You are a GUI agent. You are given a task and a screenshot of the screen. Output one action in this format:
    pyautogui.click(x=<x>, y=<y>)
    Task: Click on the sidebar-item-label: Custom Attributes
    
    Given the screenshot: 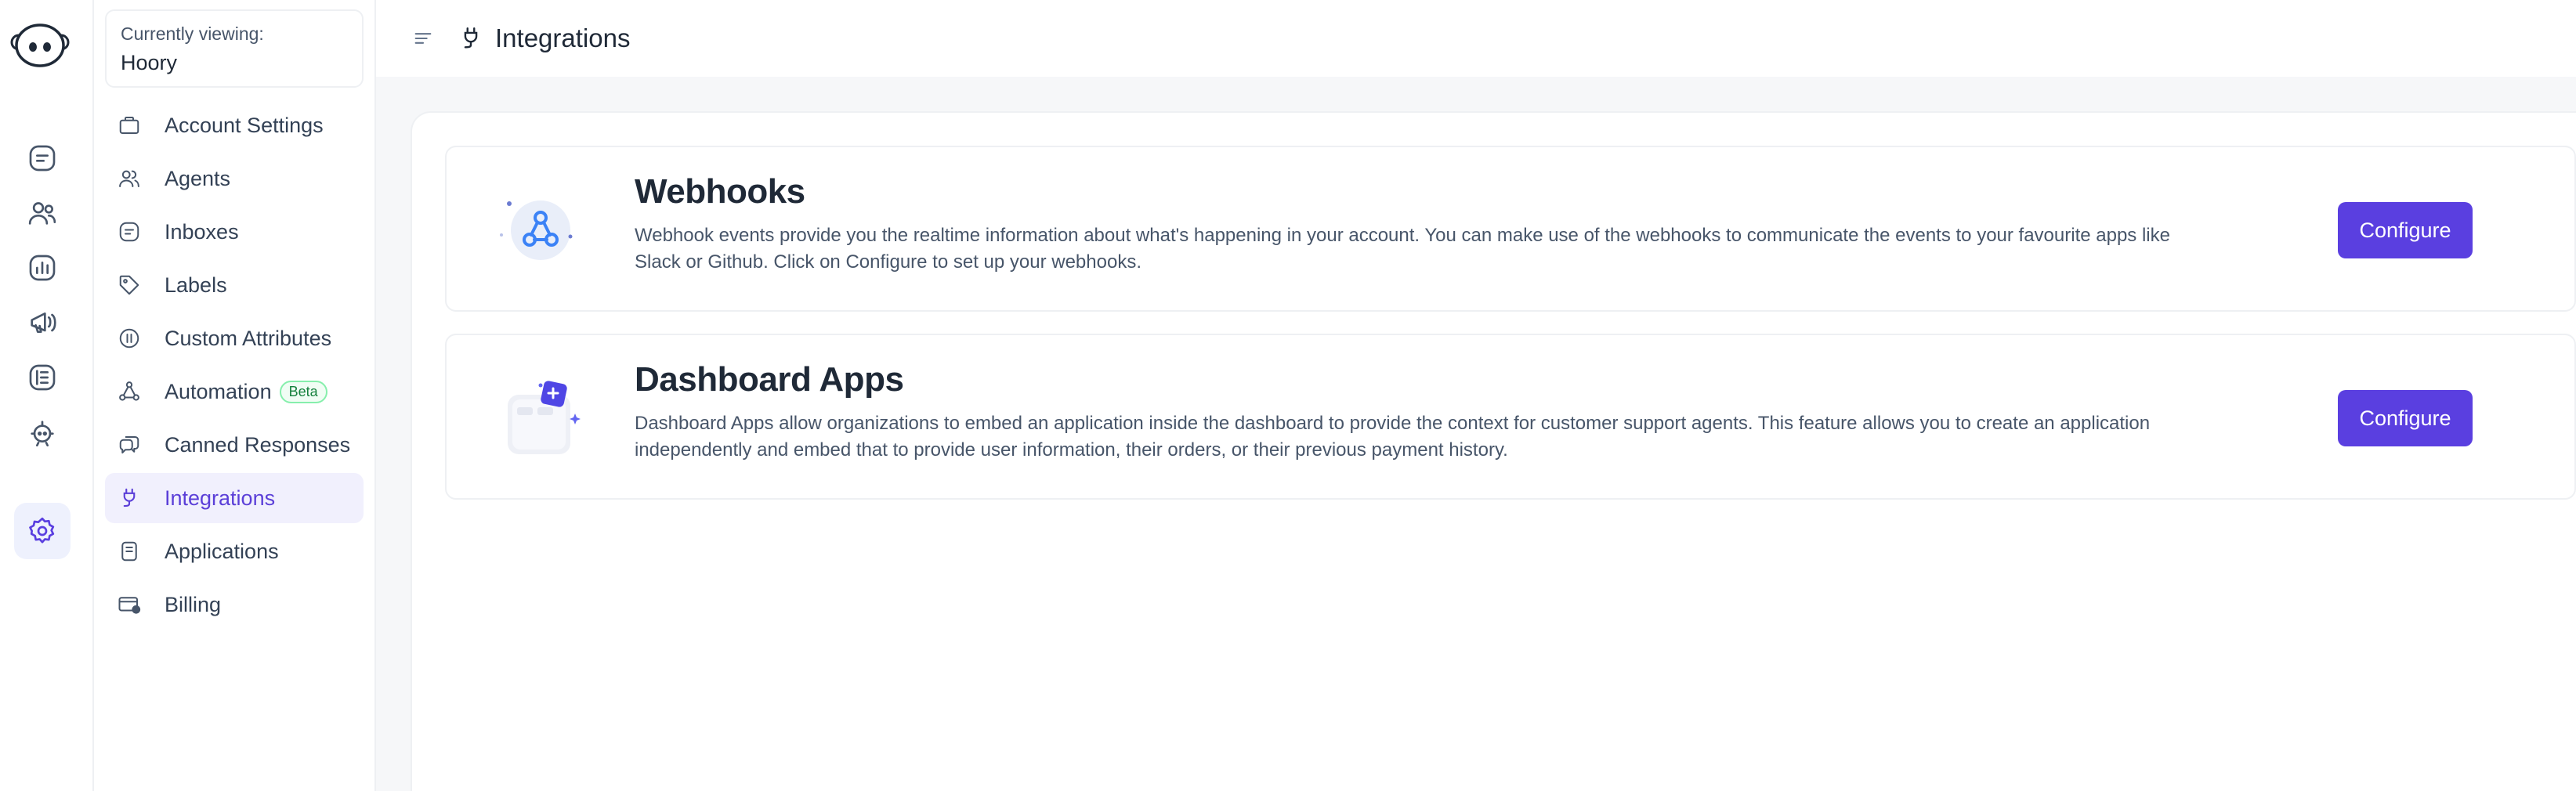 What is the action you would take?
    pyautogui.click(x=249, y=338)
    